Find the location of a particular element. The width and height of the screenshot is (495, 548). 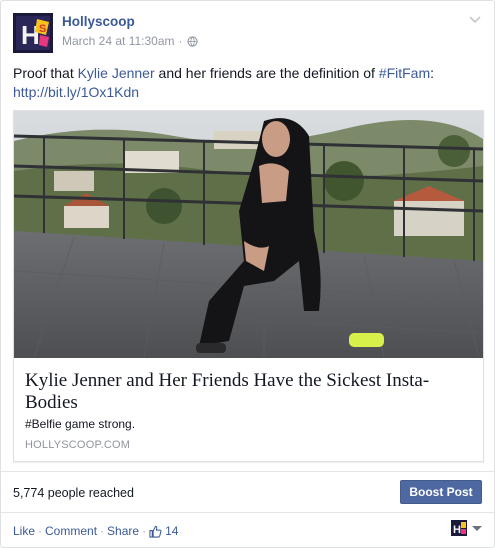

reach-count: 5,774 people reached is located at coordinates (73, 493).